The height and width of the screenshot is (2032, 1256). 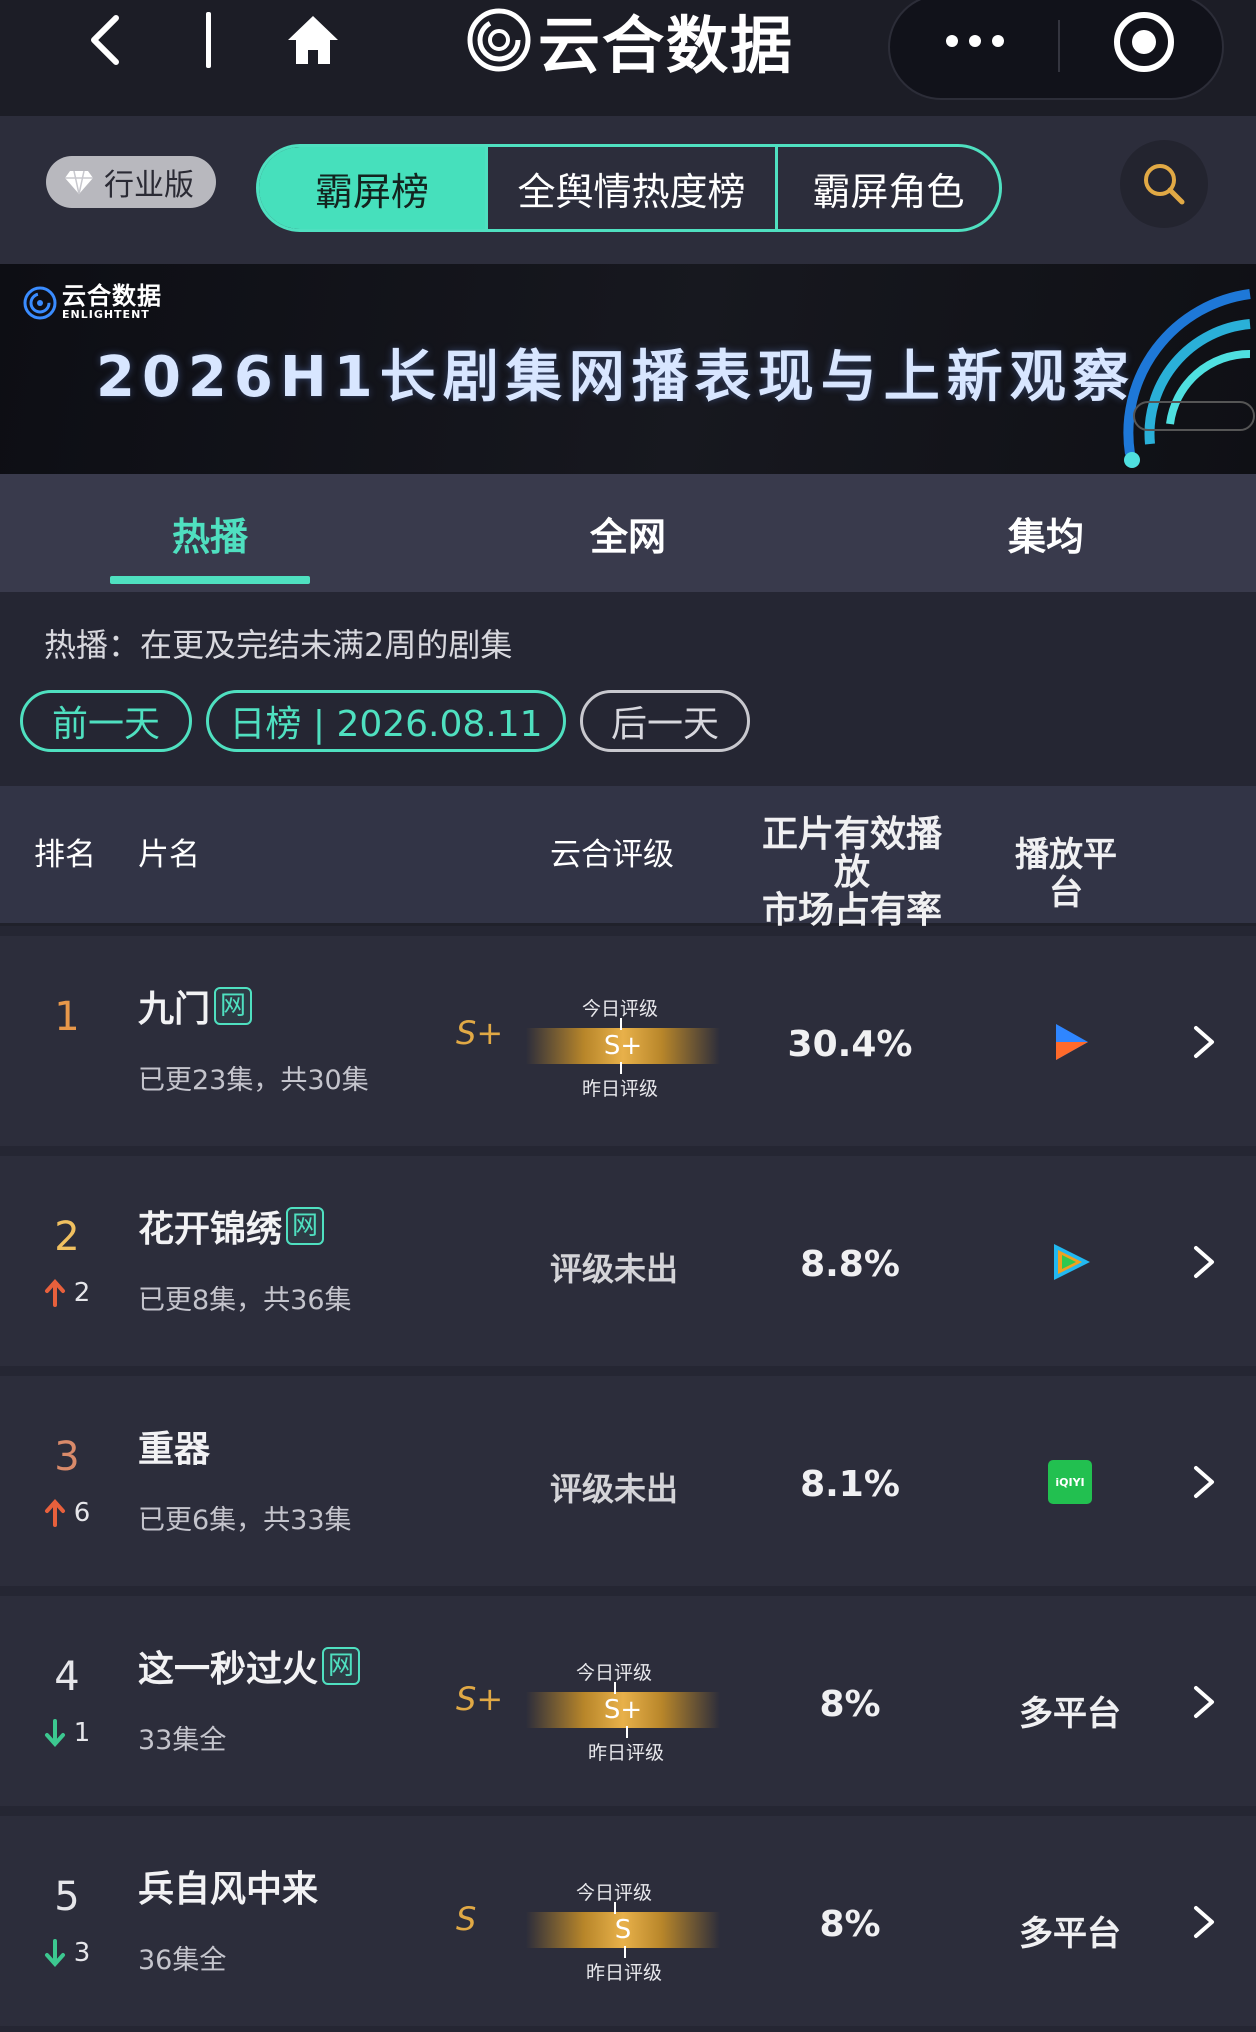 I want to click on segment-baping-role: 霸屏角色, so click(x=887, y=188).